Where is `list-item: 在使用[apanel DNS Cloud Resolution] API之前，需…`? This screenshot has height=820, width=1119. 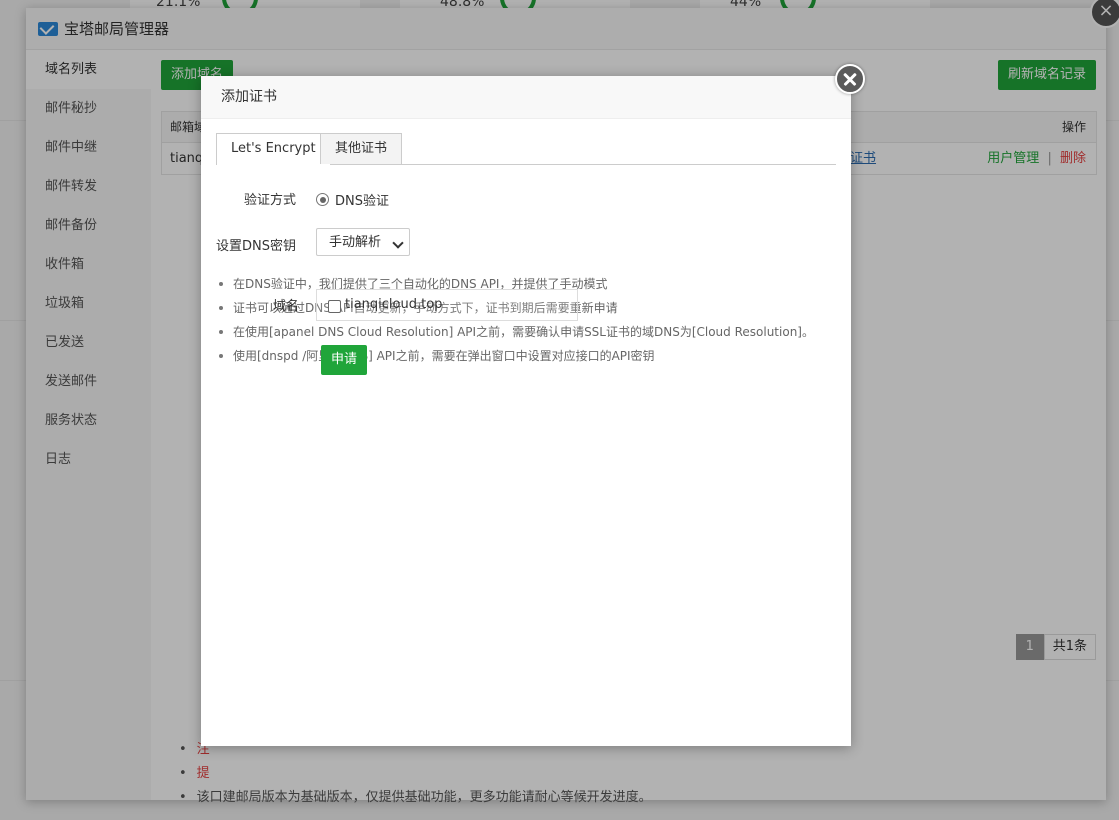
list-item: 在使用[apanel DNS Cloud Resolution] API之前，需… is located at coordinates (529, 332).